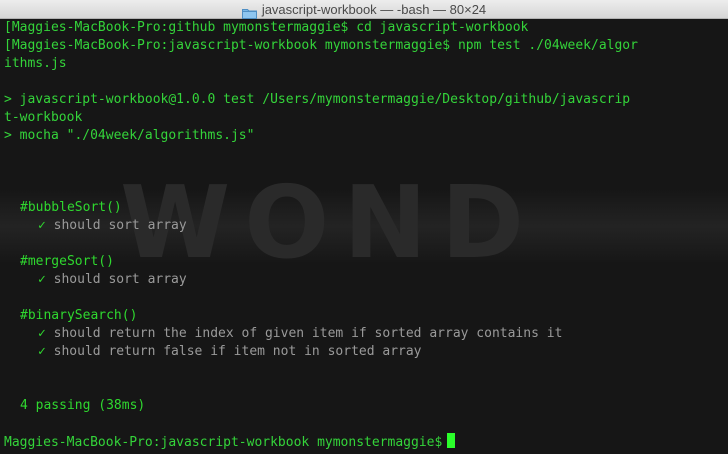 The width and height of the screenshot is (728, 454). What do you see at coordinates (451, 440) in the screenshot?
I see `text-cursor` at bounding box center [451, 440].